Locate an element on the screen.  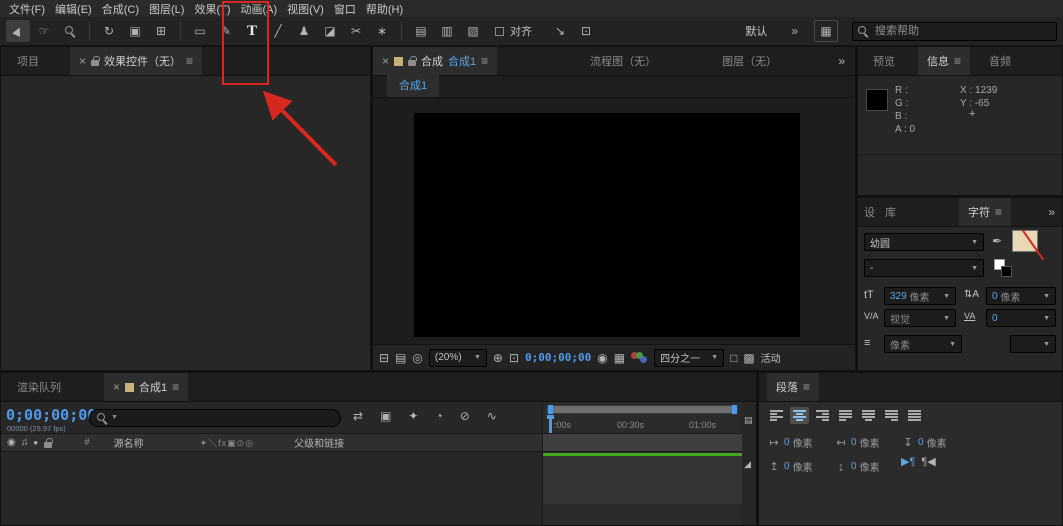
menu-layer: 图层(L) is located at coordinates (166, 9).